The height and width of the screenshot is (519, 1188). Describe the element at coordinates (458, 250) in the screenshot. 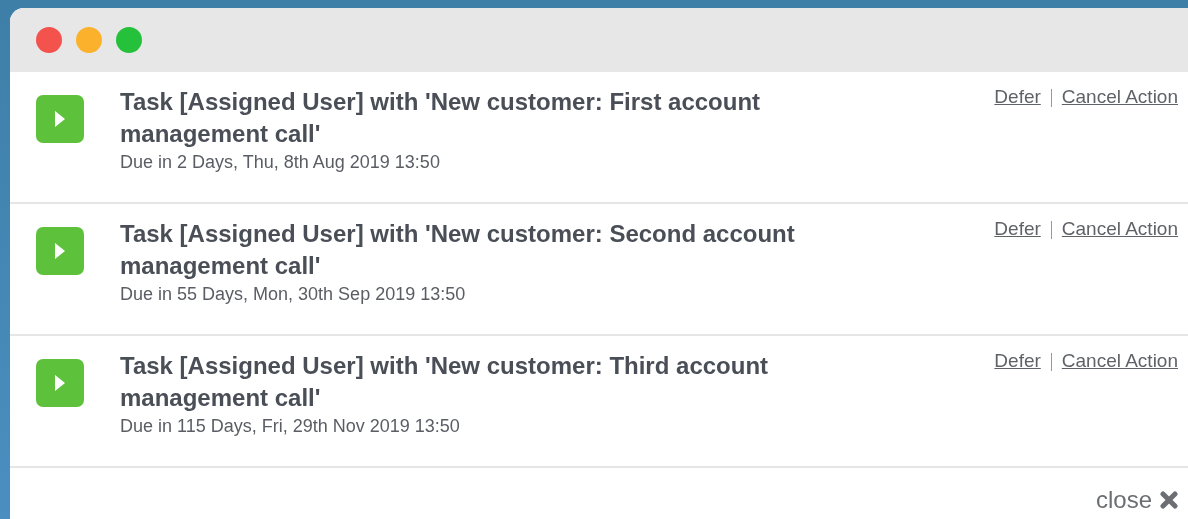

I see `task-title: Task [Assigned User] with 'New customer: Second account management call'` at that location.